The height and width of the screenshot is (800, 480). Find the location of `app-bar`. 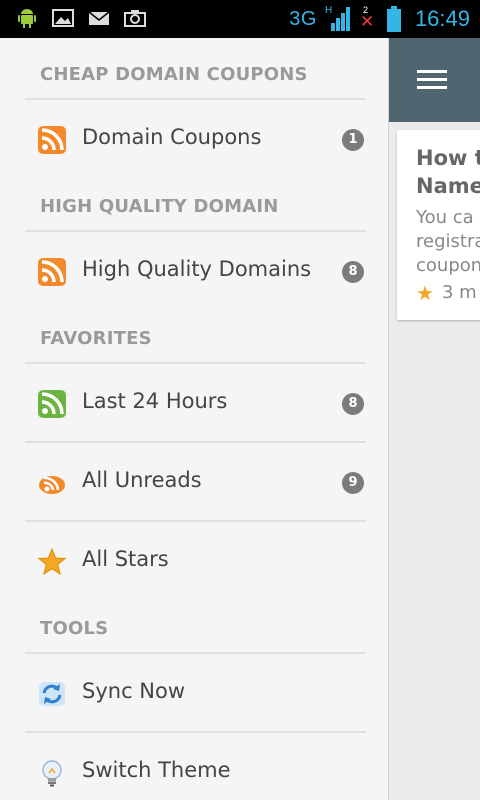

app-bar is located at coordinates (434, 80).